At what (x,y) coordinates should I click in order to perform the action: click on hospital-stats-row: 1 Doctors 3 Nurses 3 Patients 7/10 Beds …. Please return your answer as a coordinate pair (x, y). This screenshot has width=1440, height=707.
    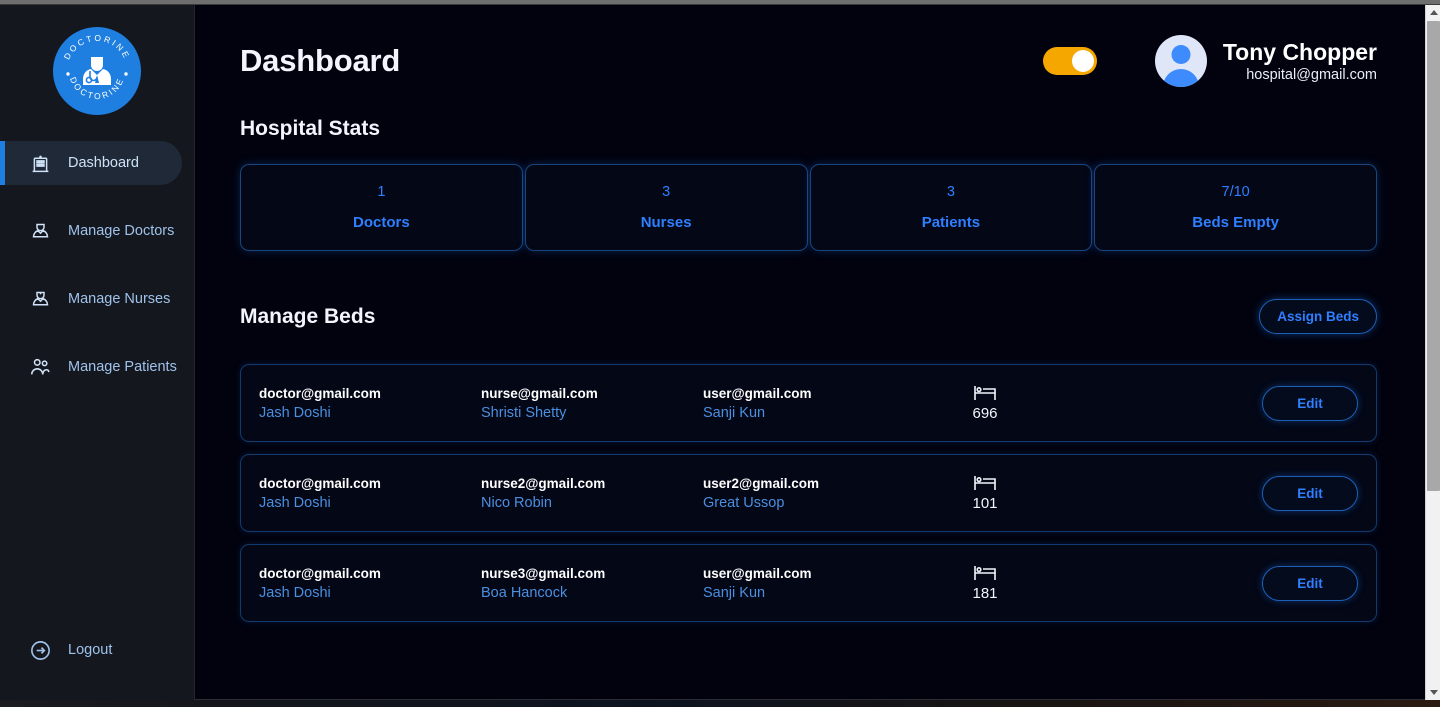
    Looking at the image, I should click on (808, 207).